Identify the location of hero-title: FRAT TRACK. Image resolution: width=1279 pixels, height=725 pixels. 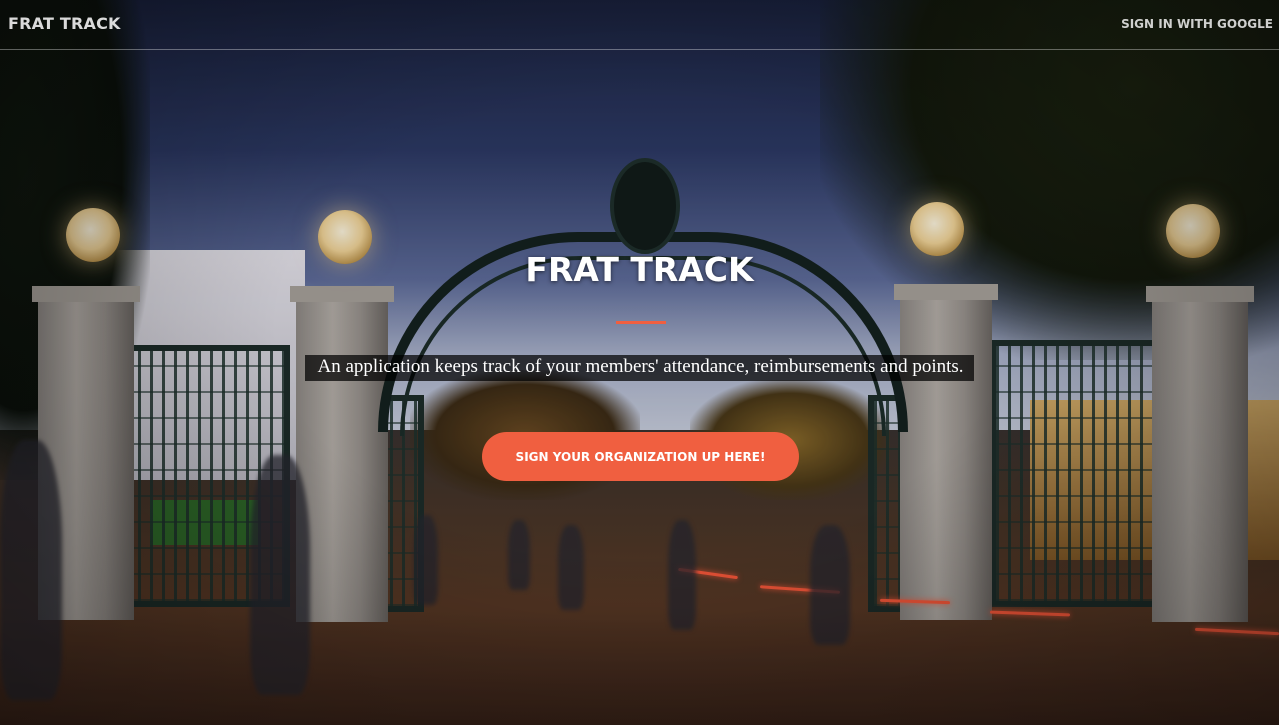
(639, 269).